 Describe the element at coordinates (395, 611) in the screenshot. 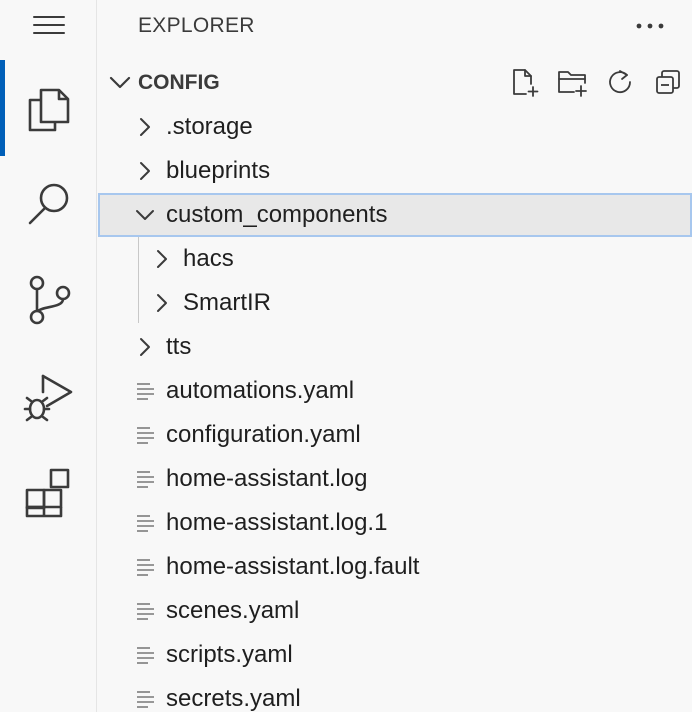

I see `tree-file-row: scenes.yaml` at that location.